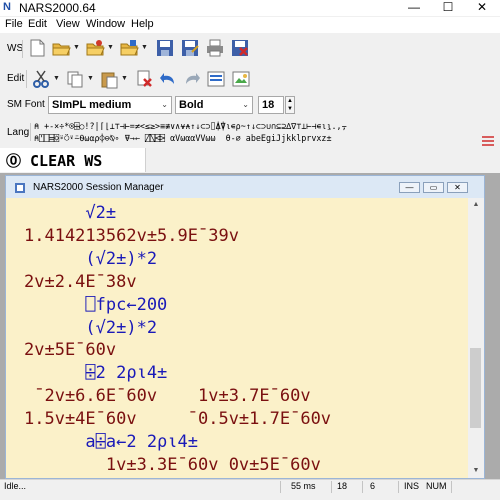 The height and width of the screenshot is (500, 500). I want to click on session-input-line: ⌹2 2ρι4±, so click(244, 373).